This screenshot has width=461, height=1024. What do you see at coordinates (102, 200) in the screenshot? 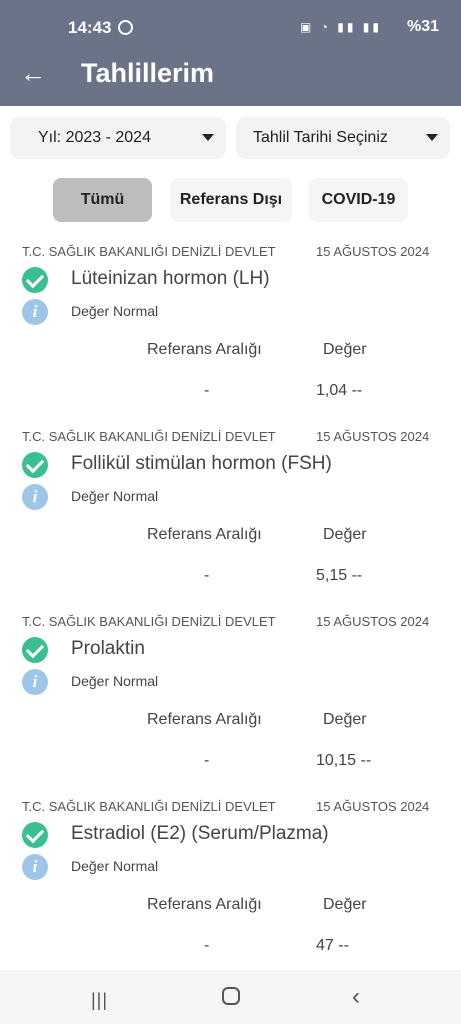
I see `tab-all: Tümü` at bounding box center [102, 200].